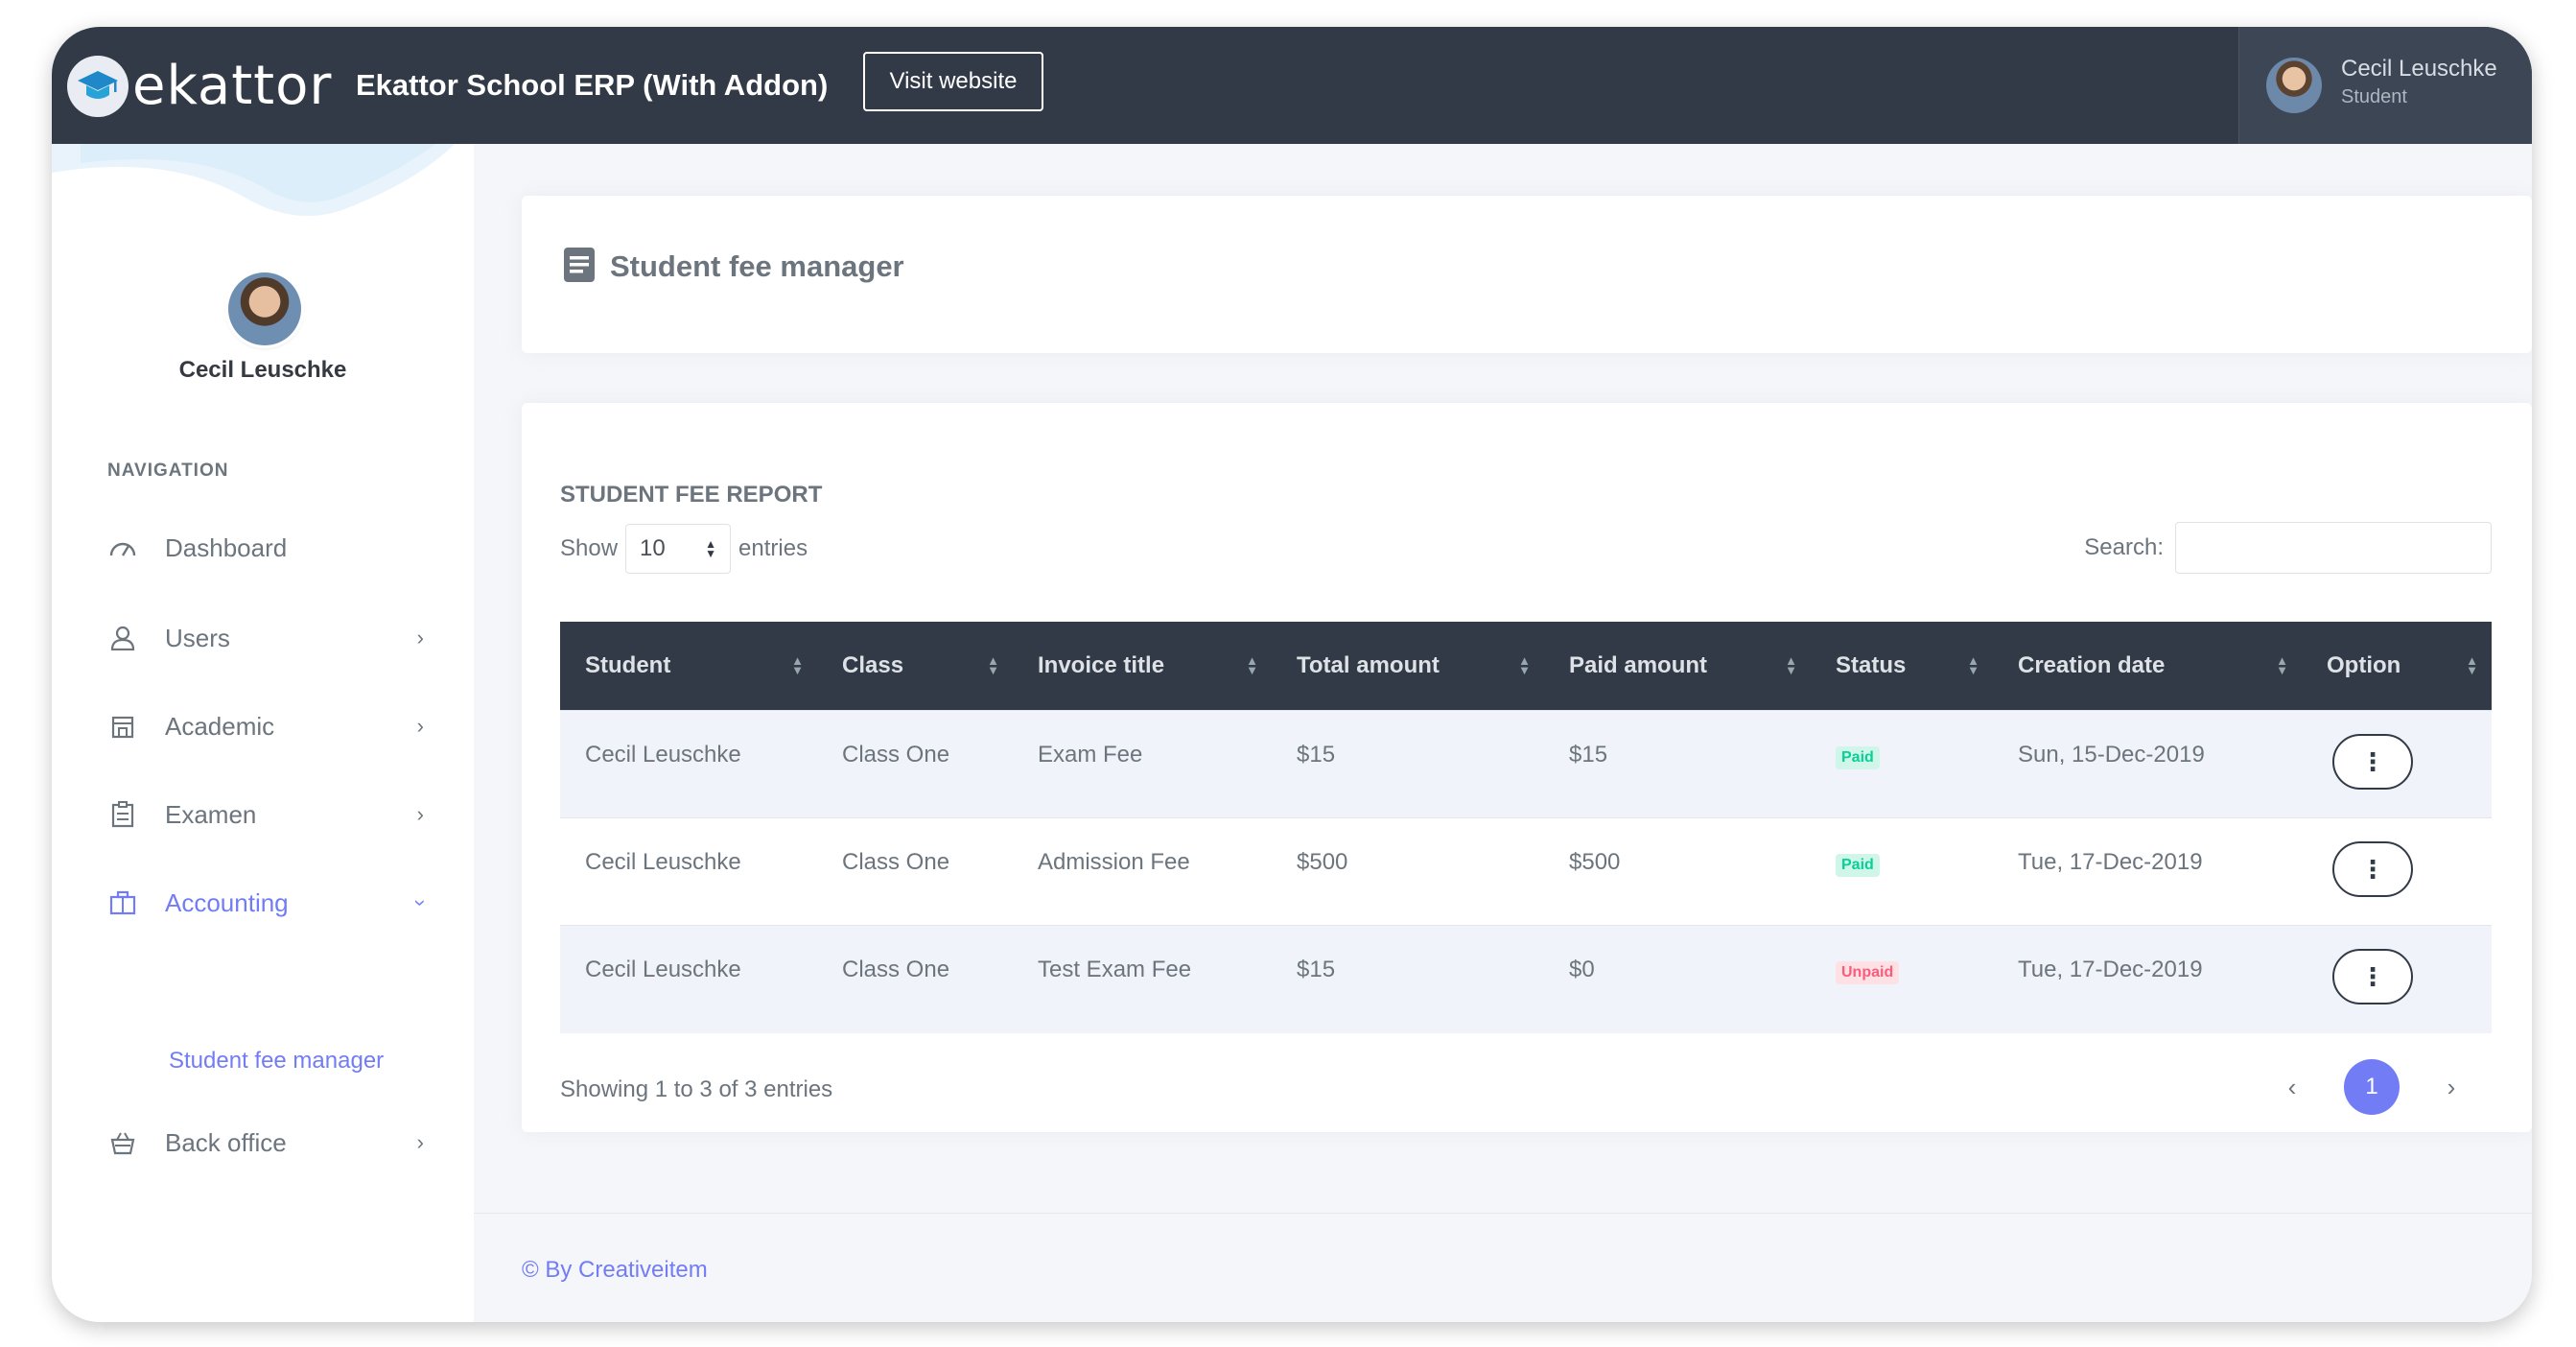 The width and height of the screenshot is (2576, 1347). I want to click on logo-text: ekattor, so click(232, 86).